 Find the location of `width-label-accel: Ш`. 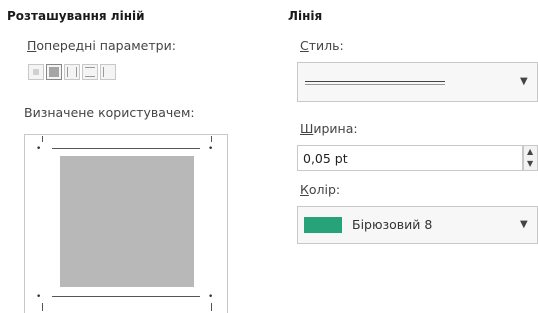

width-label-accel: Ш is located at coordinates (307, 128).